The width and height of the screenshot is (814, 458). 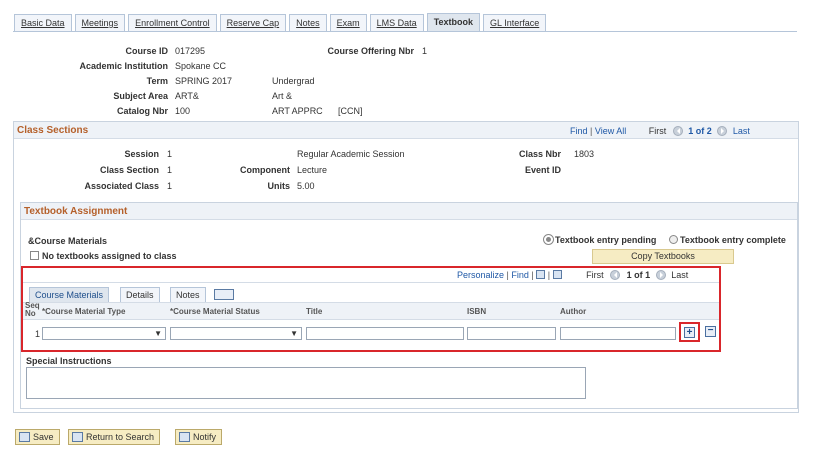 What do you see at coordinates (69, 294) in the screenshot?
I see `grid-tab-course-materials: Course Materials` at bounding box center [69, 294].